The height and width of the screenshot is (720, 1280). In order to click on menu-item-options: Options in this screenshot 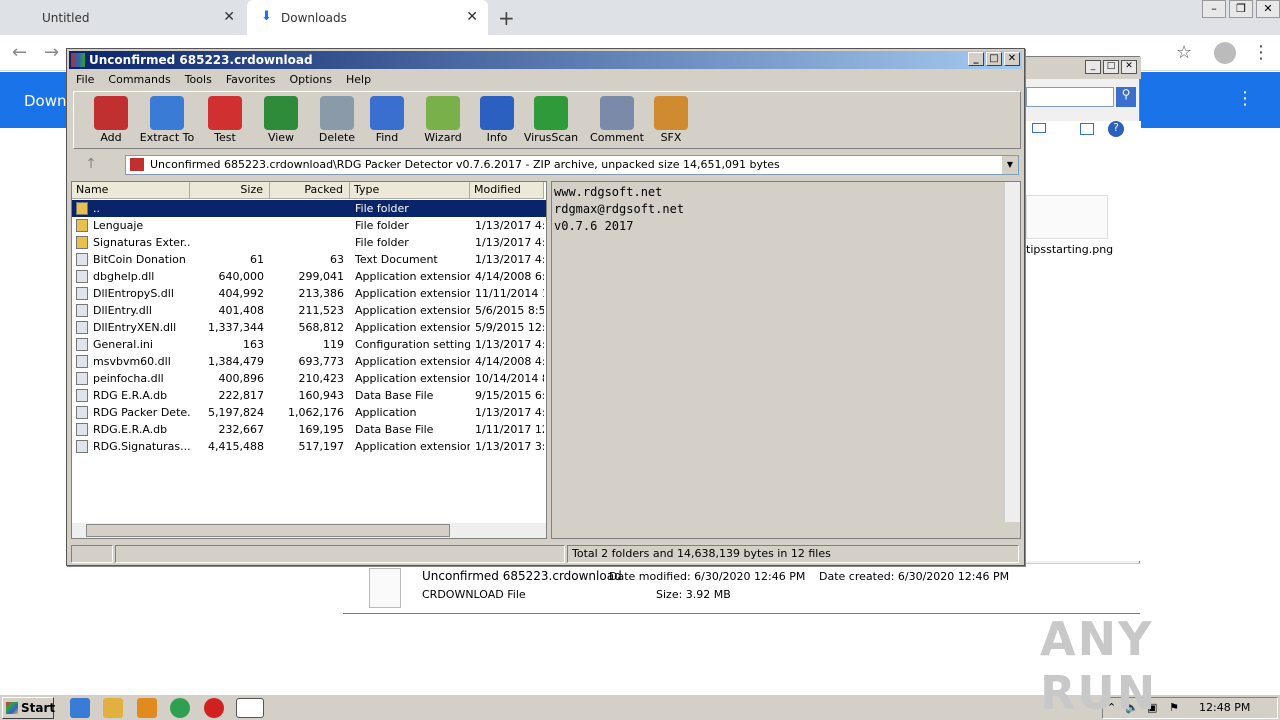, I will do `click(311, 79)`.